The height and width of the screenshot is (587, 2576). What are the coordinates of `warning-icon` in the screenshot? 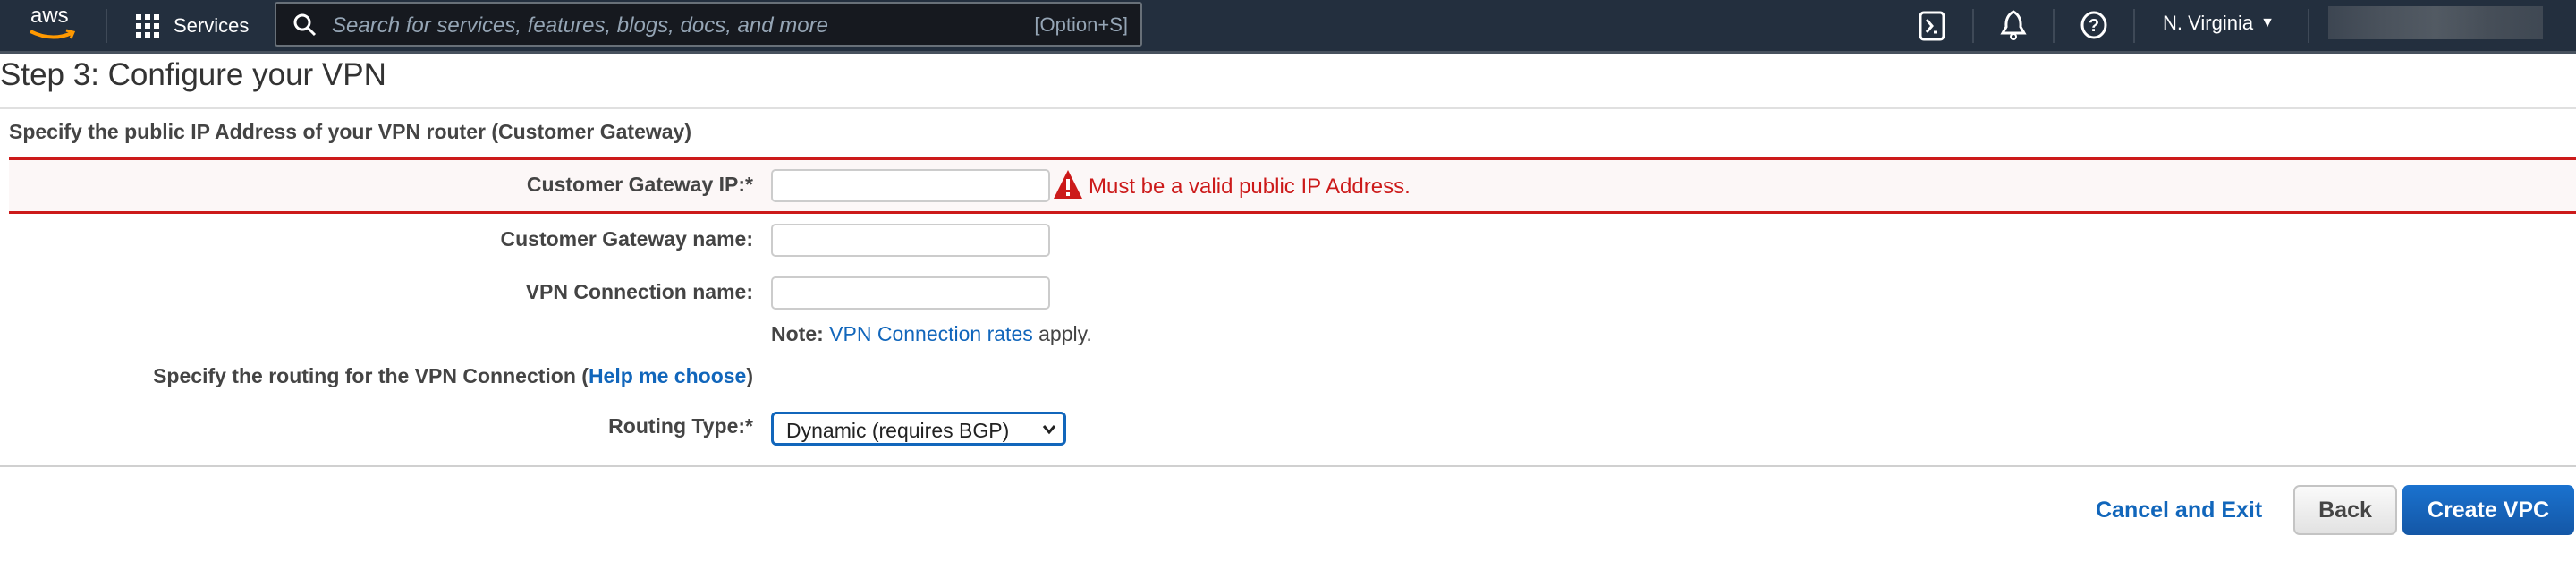 It's located at (1068, 184).